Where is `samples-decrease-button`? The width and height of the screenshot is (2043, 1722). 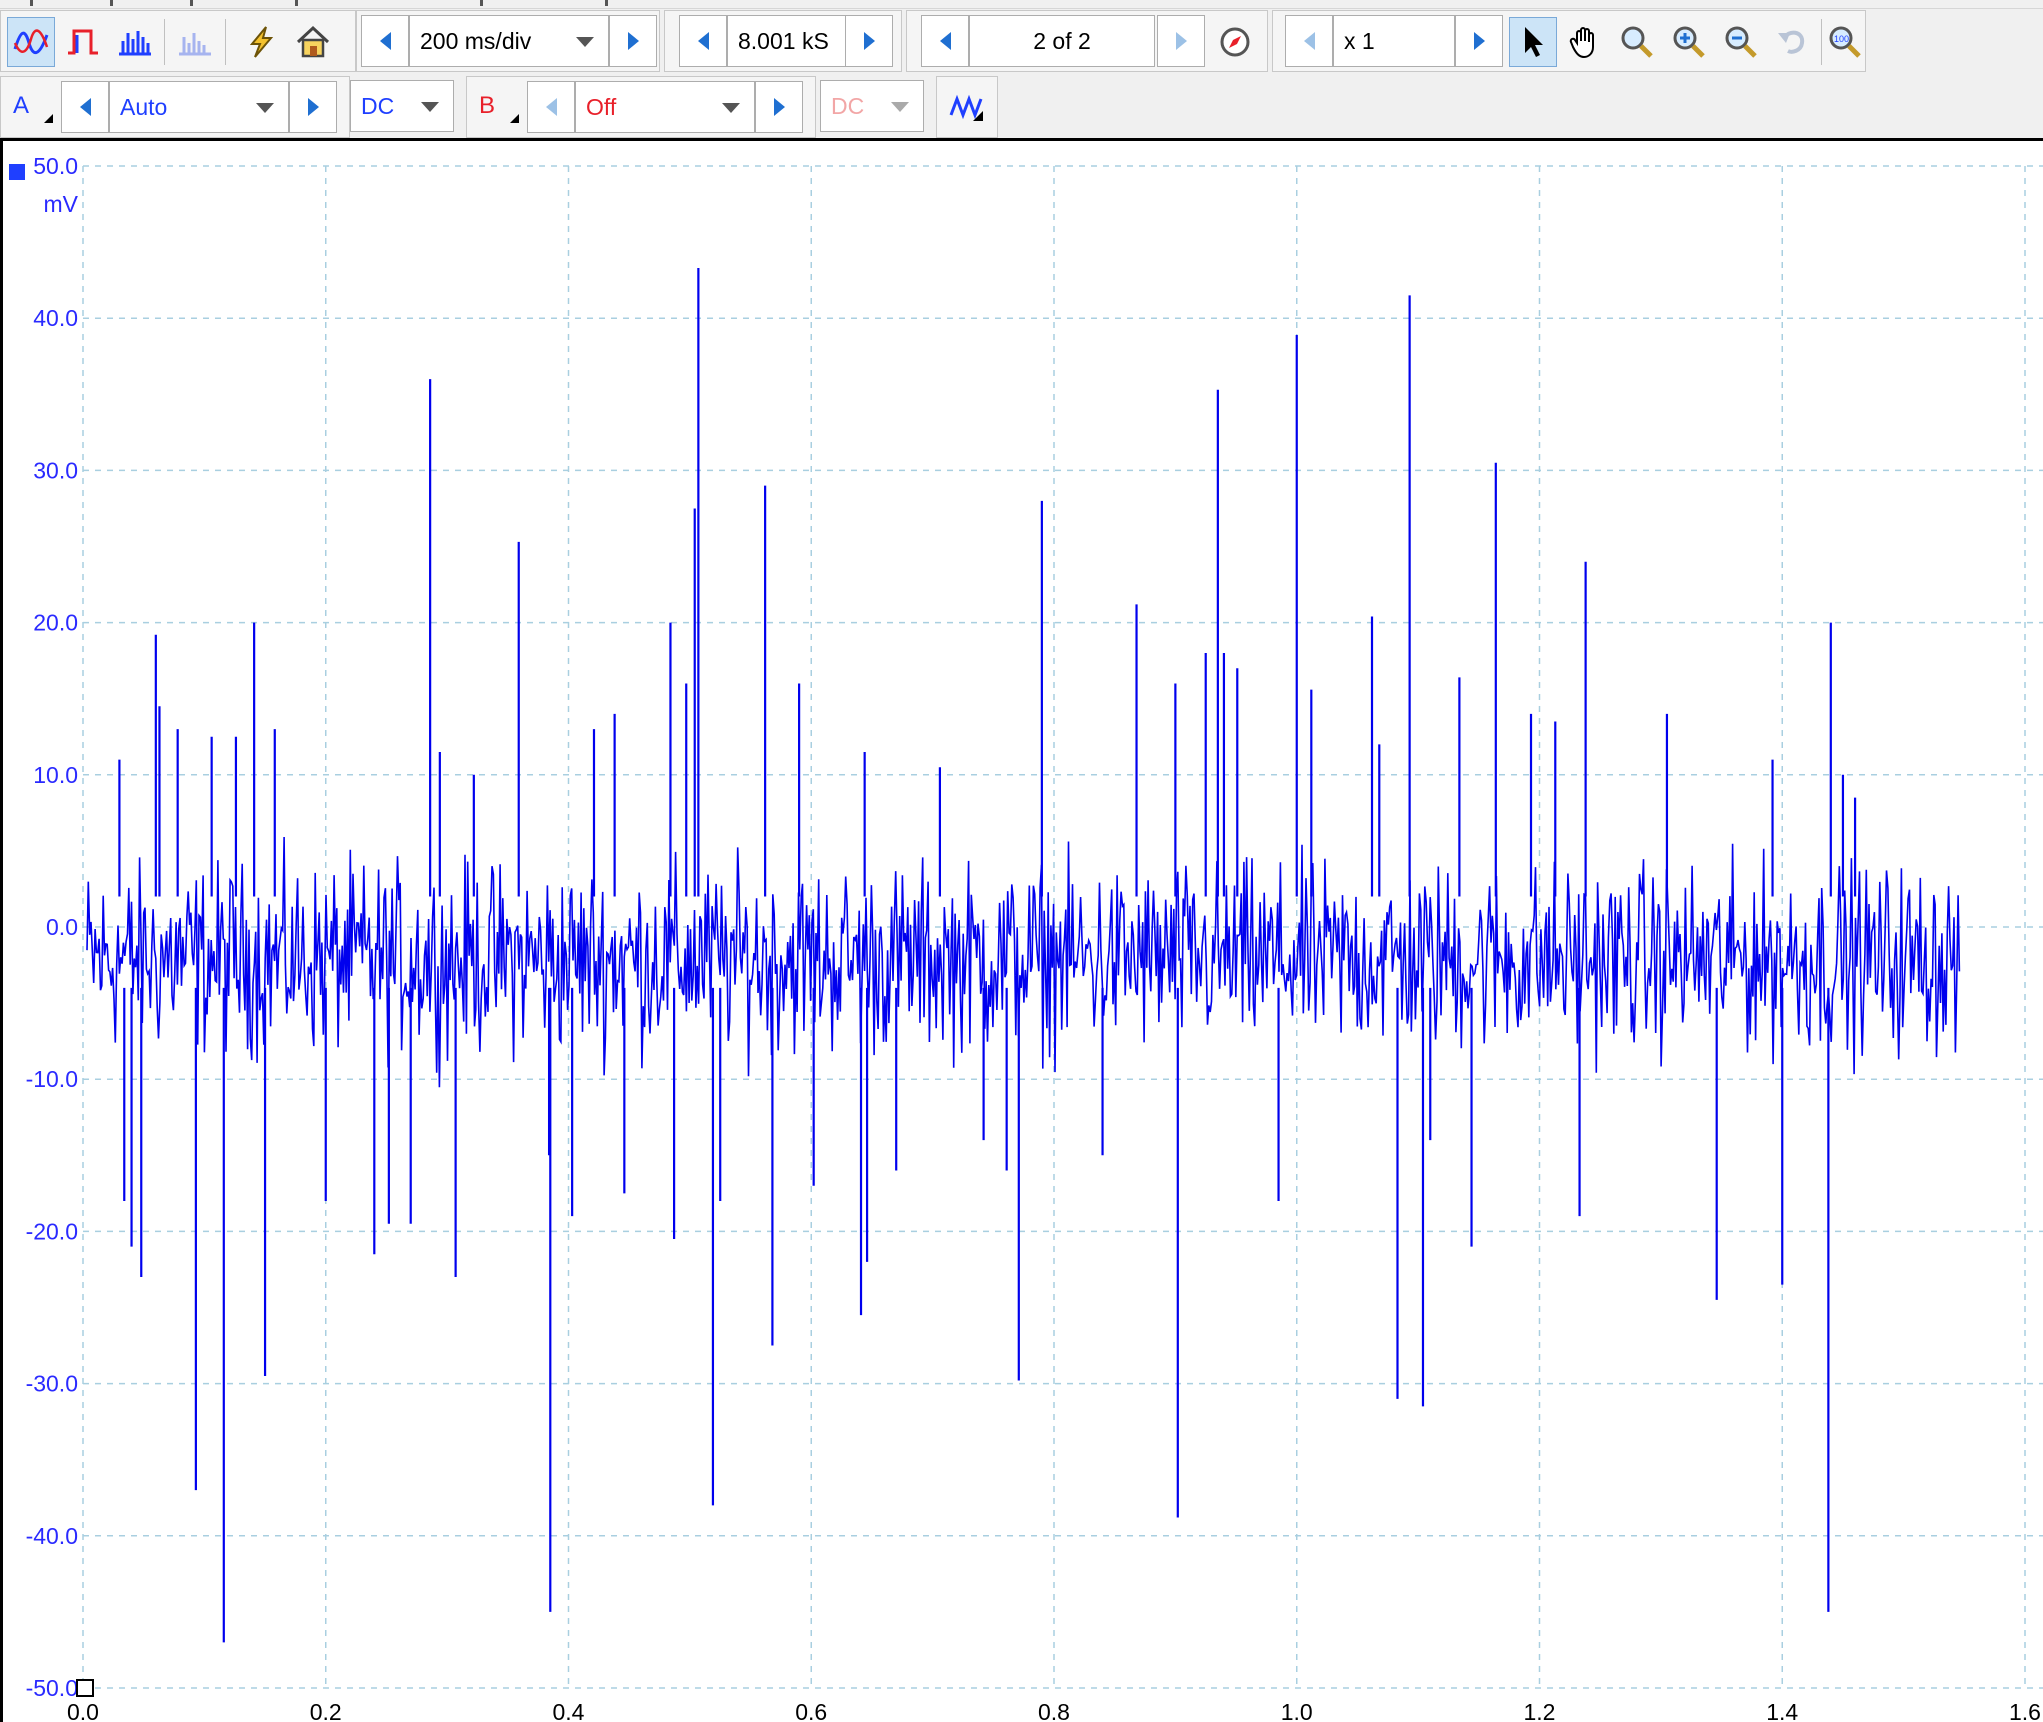
samples-decrease-button is located at coordinates (703, 41).